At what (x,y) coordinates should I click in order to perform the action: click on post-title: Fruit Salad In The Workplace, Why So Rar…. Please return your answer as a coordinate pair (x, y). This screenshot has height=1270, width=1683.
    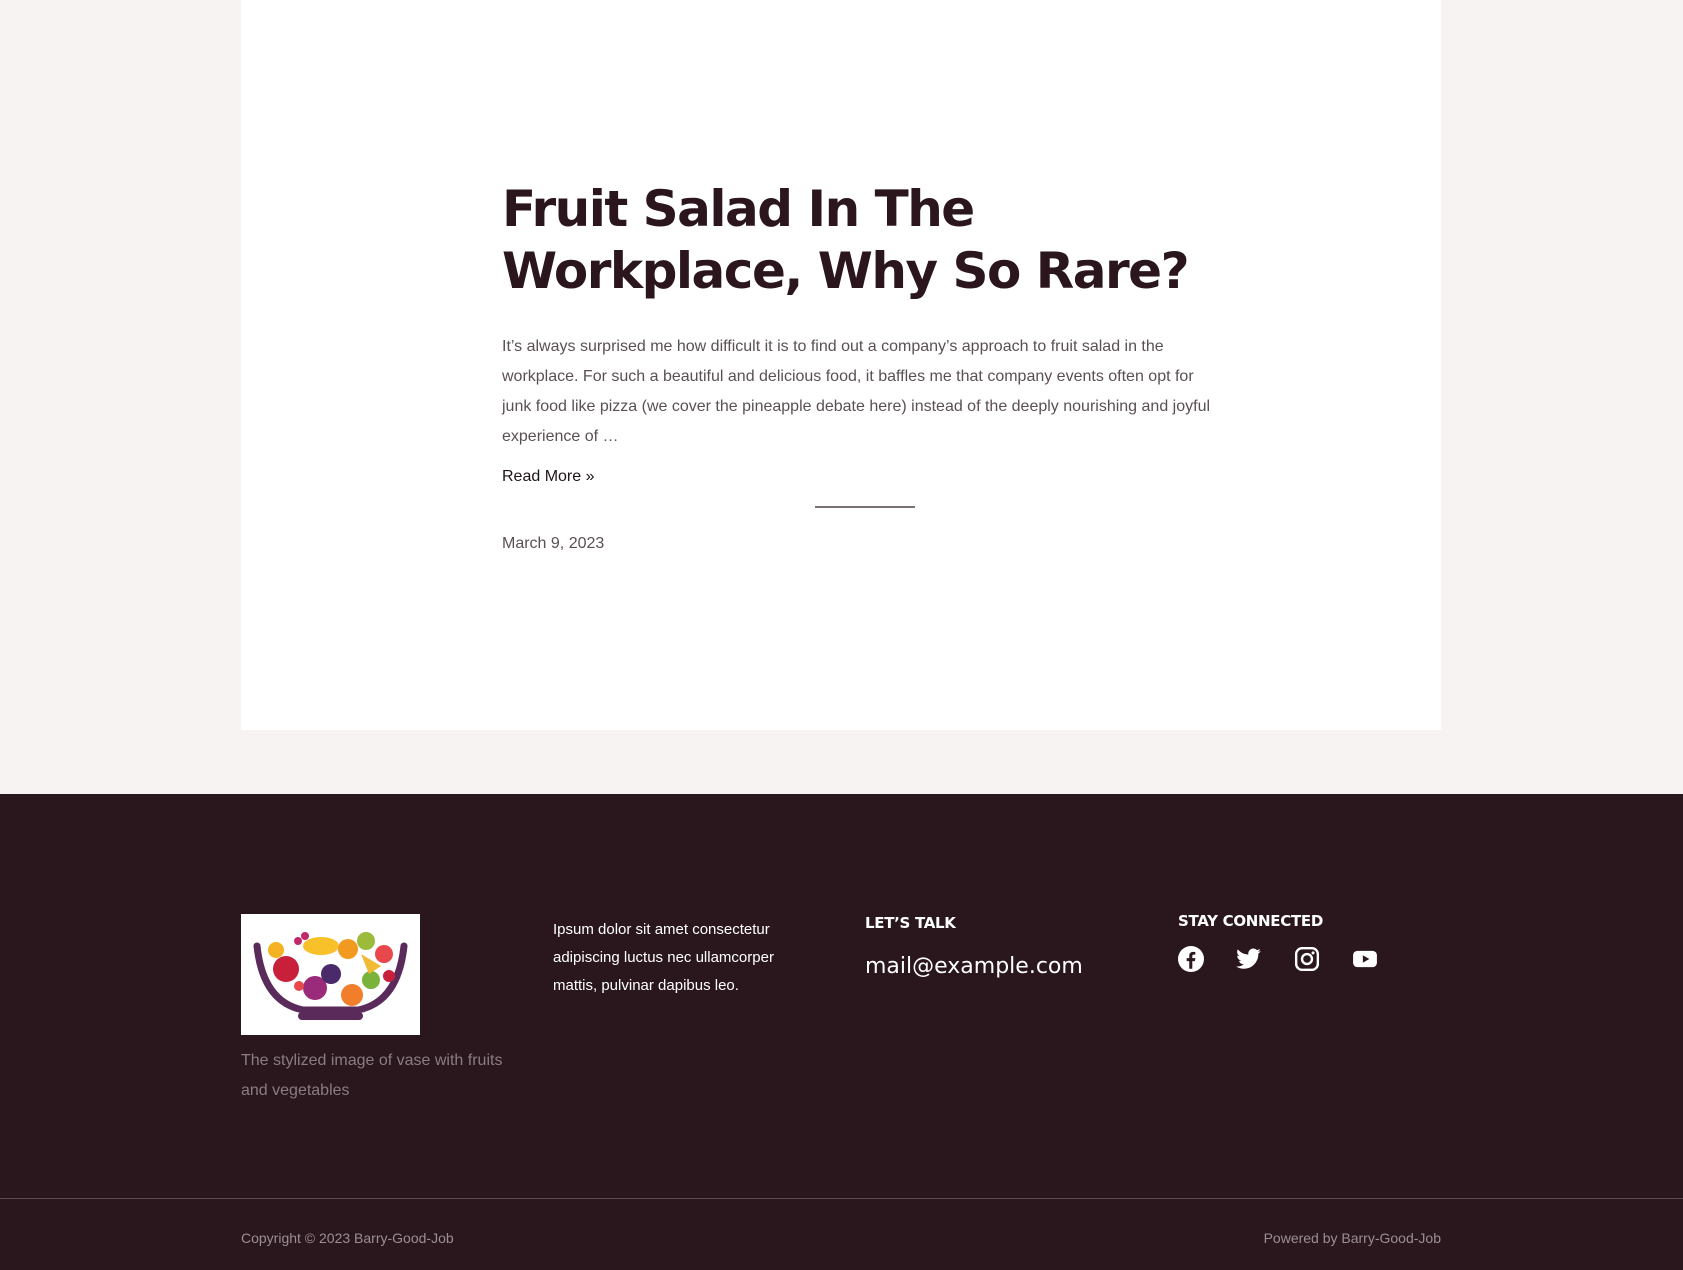
    Looking at the image, I should click on (862, 240).